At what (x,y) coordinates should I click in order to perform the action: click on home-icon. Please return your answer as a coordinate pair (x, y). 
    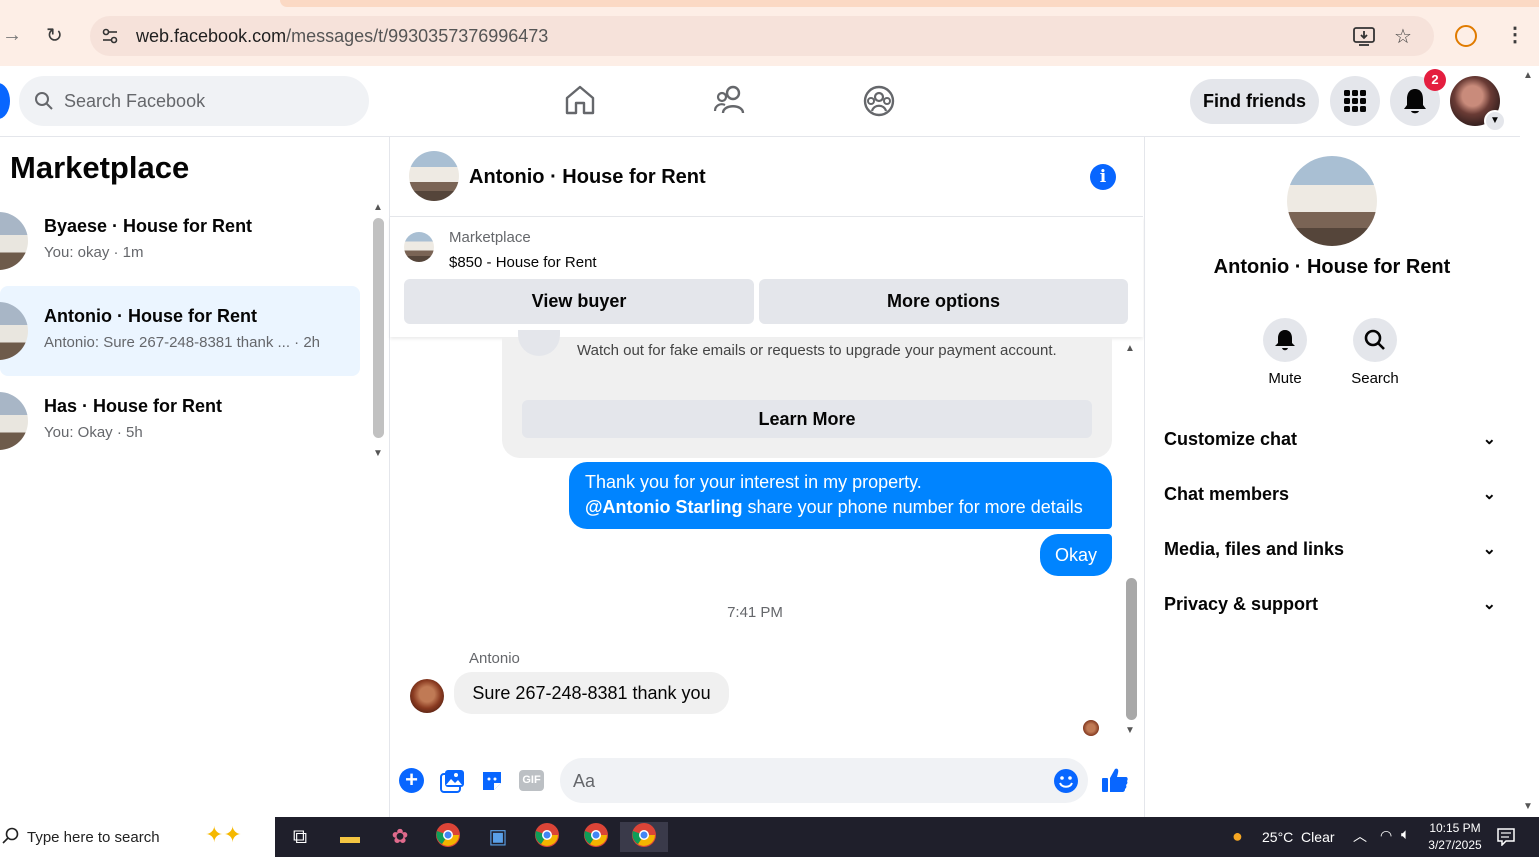
    Looking at the image, I should click on (580, 102).